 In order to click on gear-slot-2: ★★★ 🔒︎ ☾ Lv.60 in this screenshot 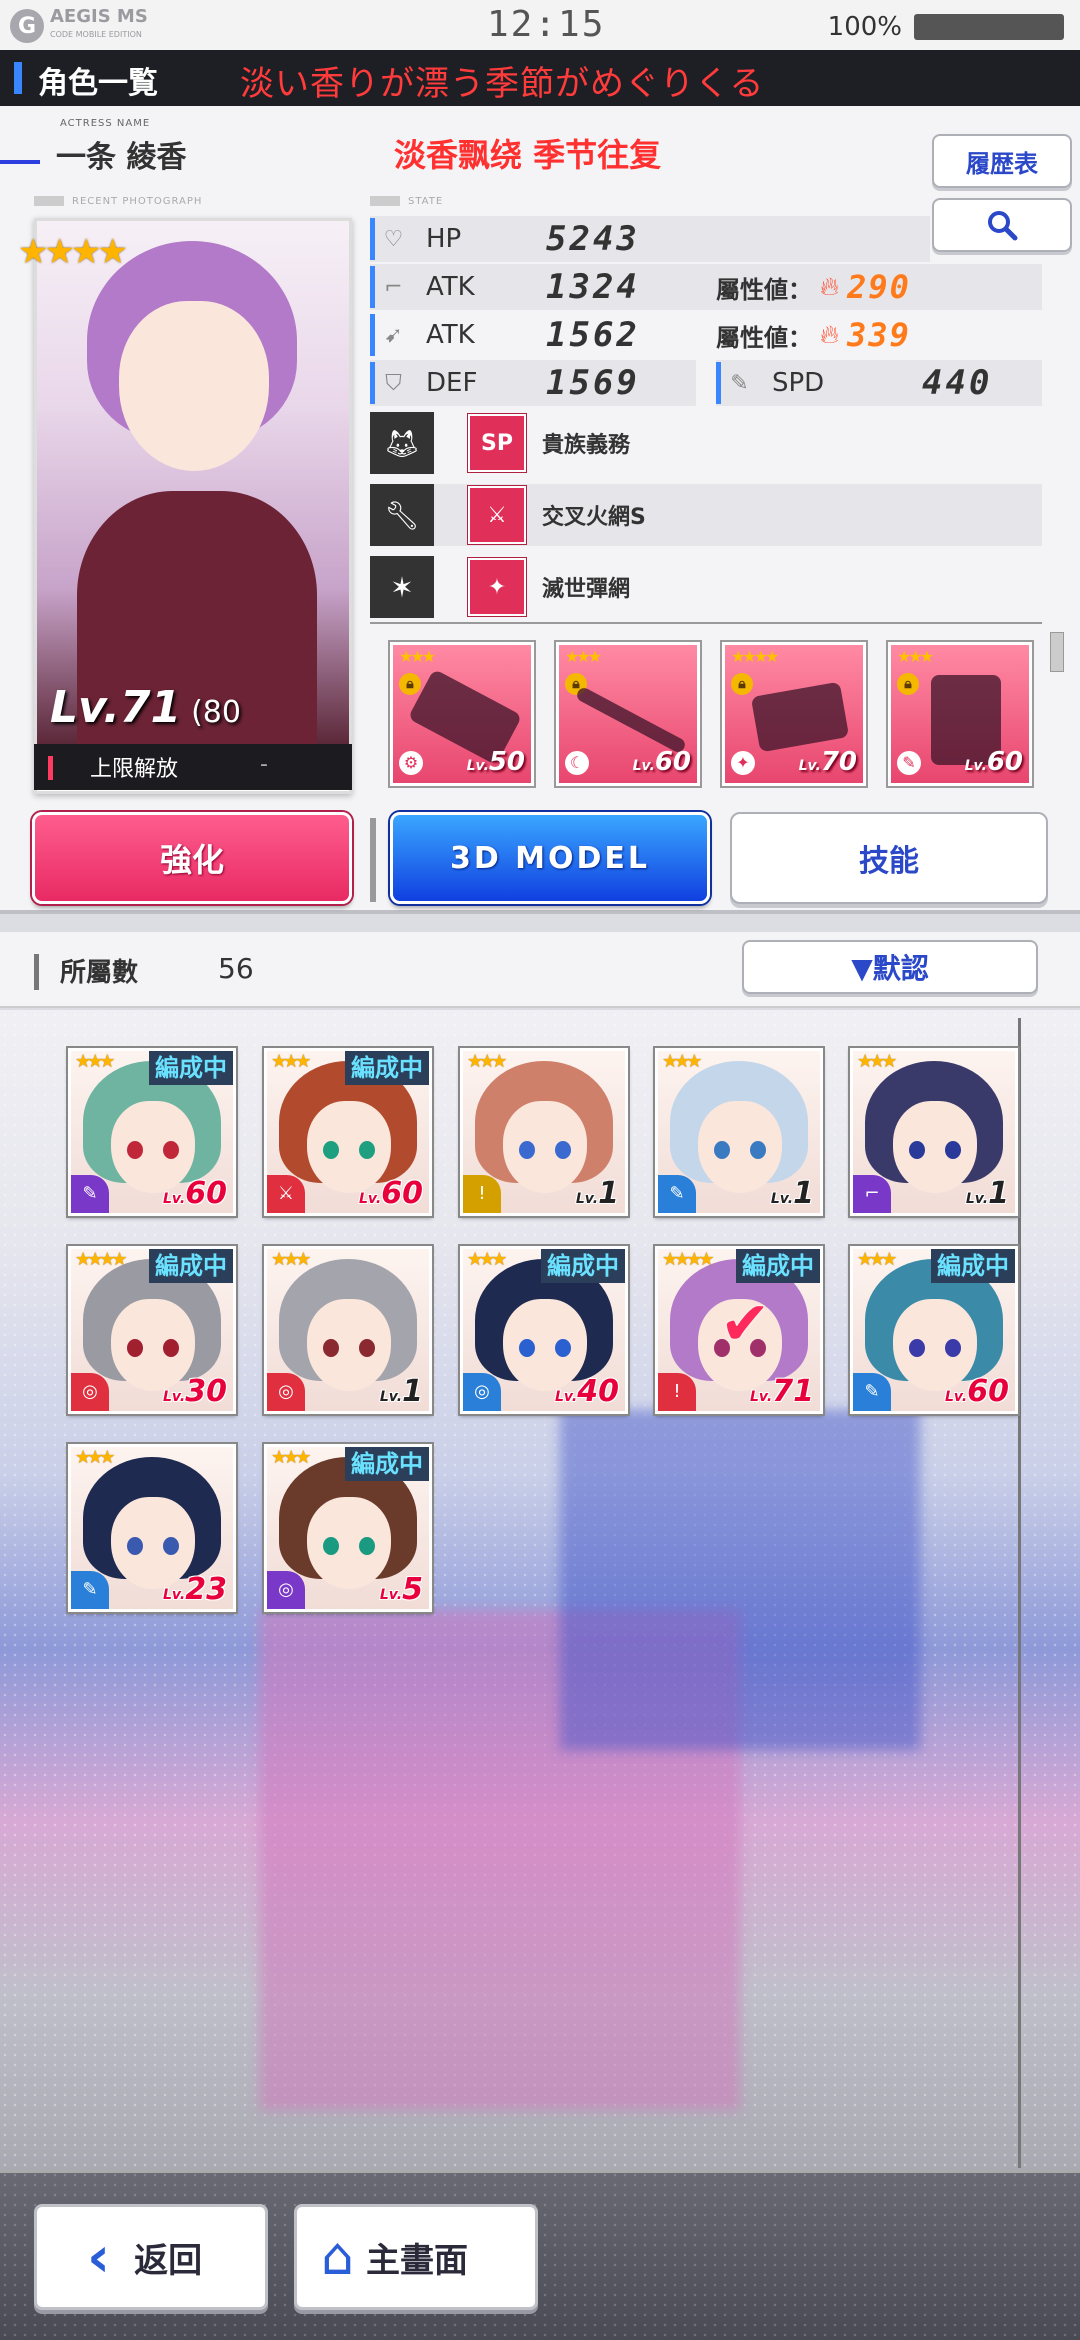, I will do `click(628, 714)`.